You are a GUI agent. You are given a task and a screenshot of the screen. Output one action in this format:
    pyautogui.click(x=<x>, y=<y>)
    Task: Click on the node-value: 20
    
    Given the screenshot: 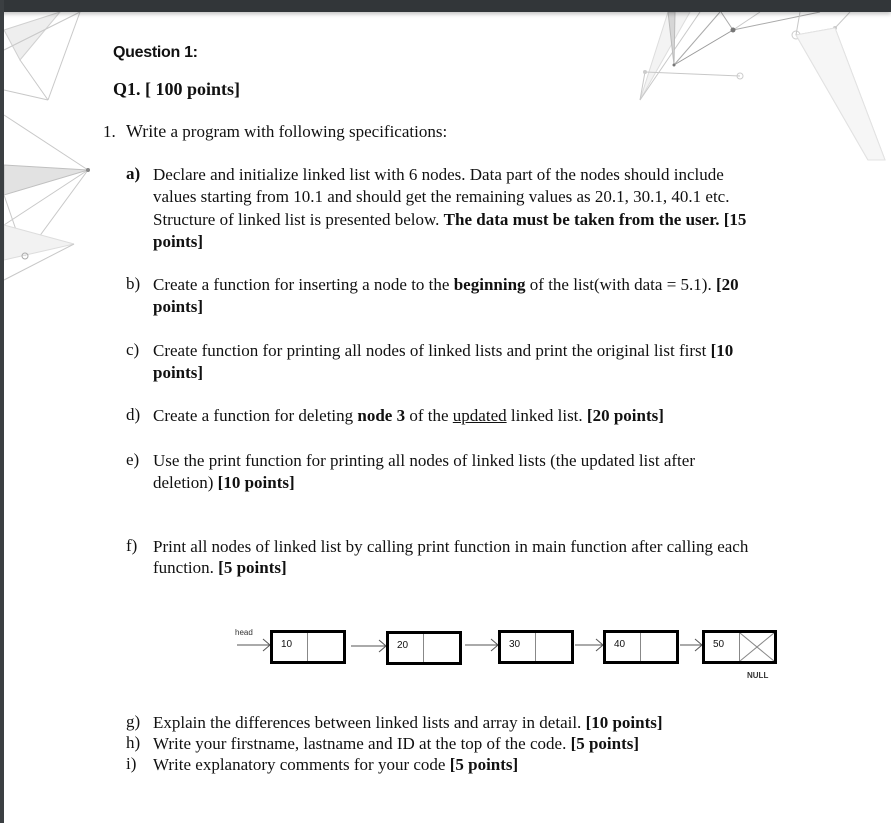 What is the action you would take?
    pyautogui.click(x=403, y=645)
    